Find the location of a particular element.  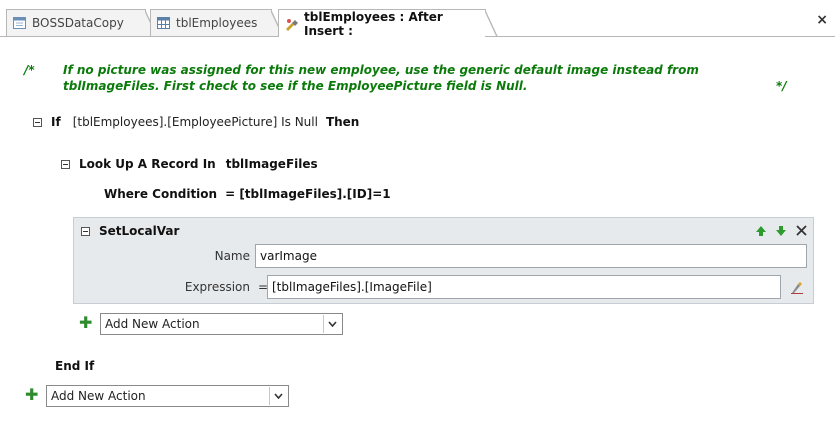

then-keyword: Then is located at coordinates (342, 122).